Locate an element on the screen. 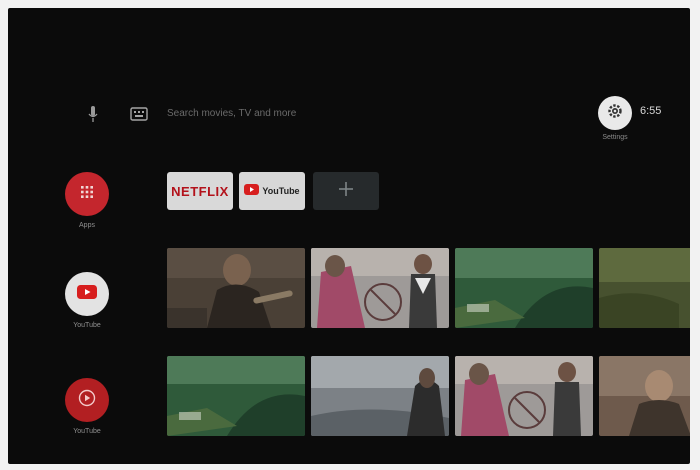  mic-icon is located at coordinates (93, 115).